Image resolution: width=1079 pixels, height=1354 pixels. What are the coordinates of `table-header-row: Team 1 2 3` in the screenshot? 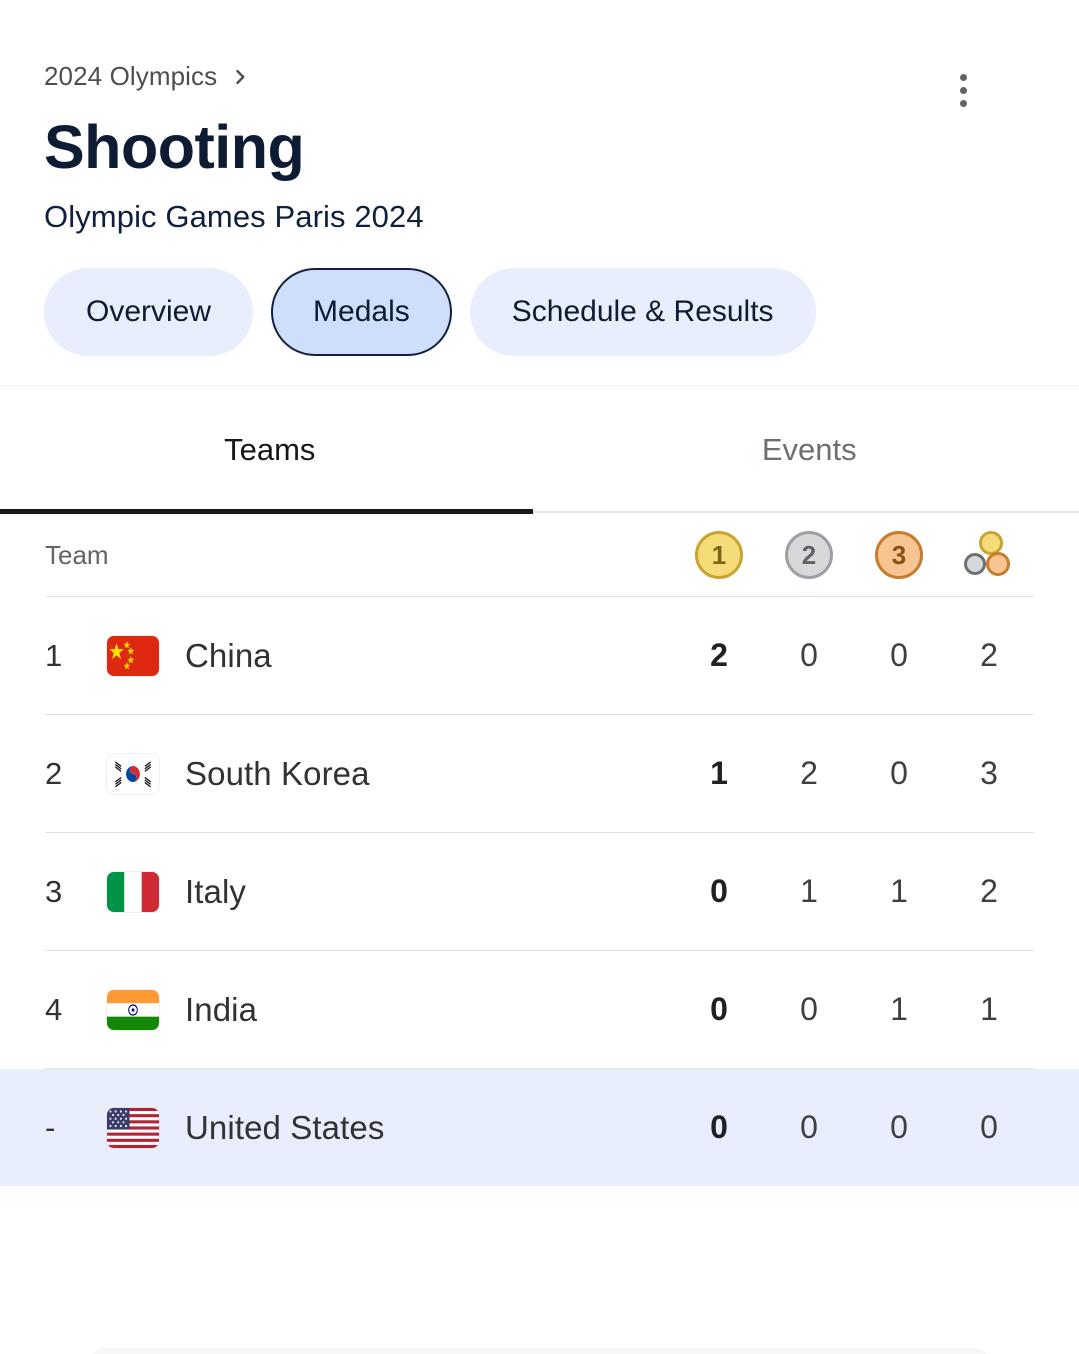 It's located at (539, 555).